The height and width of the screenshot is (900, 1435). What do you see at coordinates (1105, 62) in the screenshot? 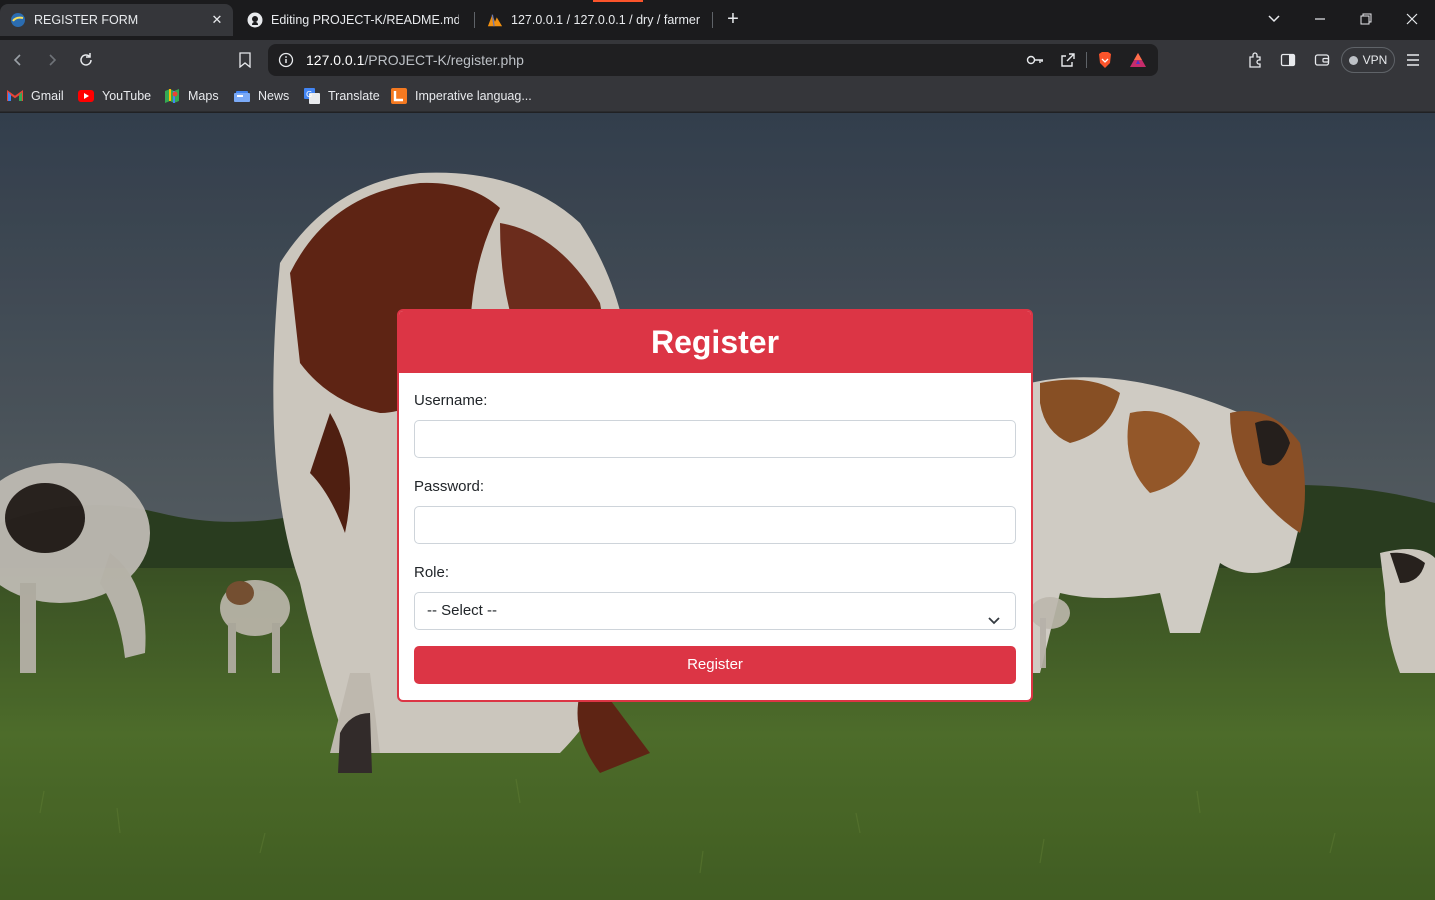
I see `brave-shields-icon` at bounding box center [1105, 62].